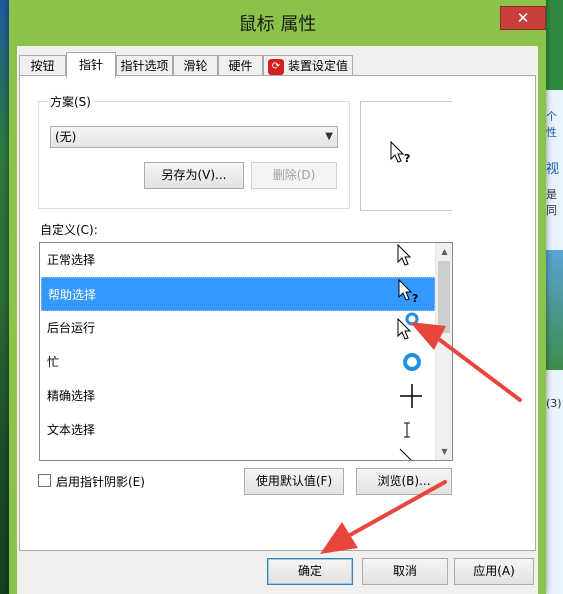 The height and width of the screenshot is (594, 563). I want to click on list-item: 忙, so click(238, 362).